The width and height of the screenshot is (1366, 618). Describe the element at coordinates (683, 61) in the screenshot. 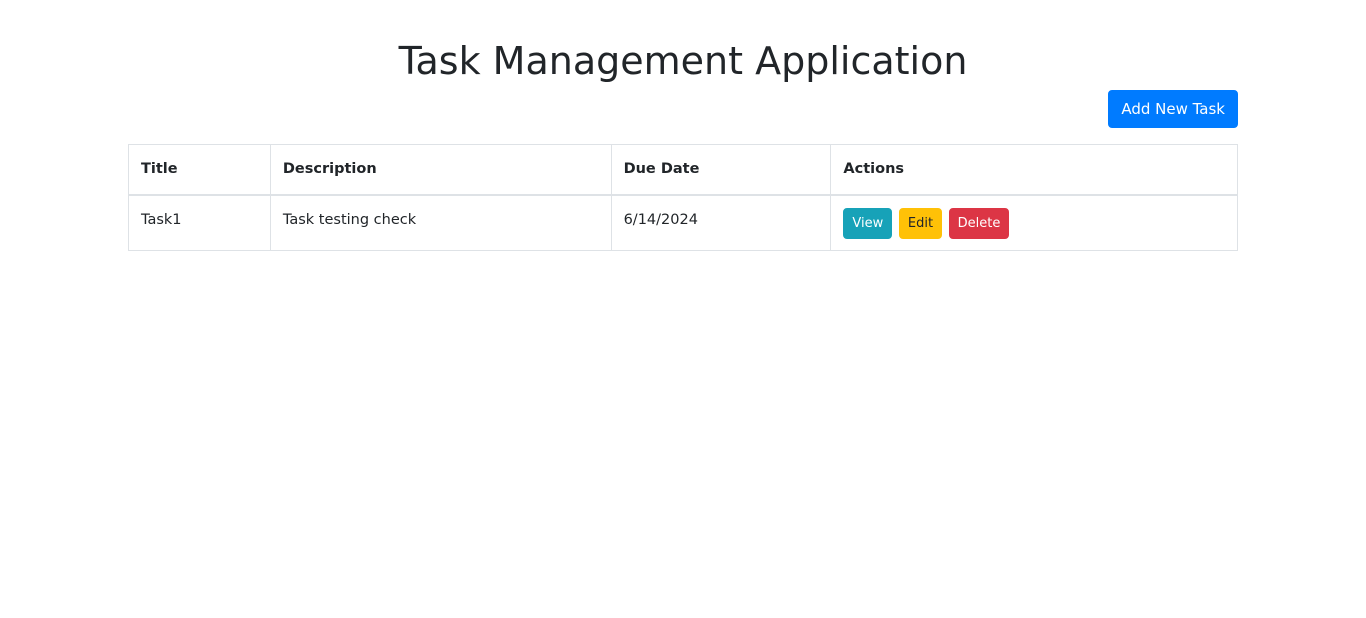

I see `page-title: Task Management Application` at that location.